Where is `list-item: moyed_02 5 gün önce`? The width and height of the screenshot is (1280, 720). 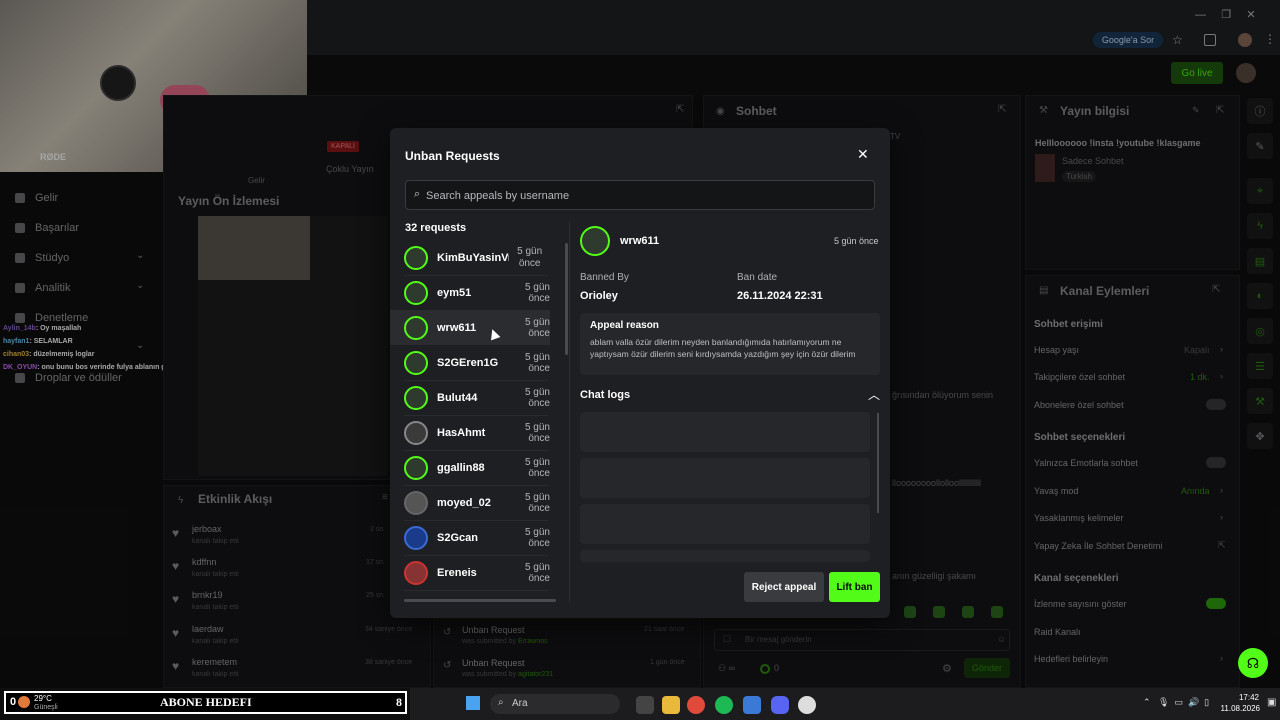 list-item: moyed_02 5 gün önce is located at coordinates (470, 502).